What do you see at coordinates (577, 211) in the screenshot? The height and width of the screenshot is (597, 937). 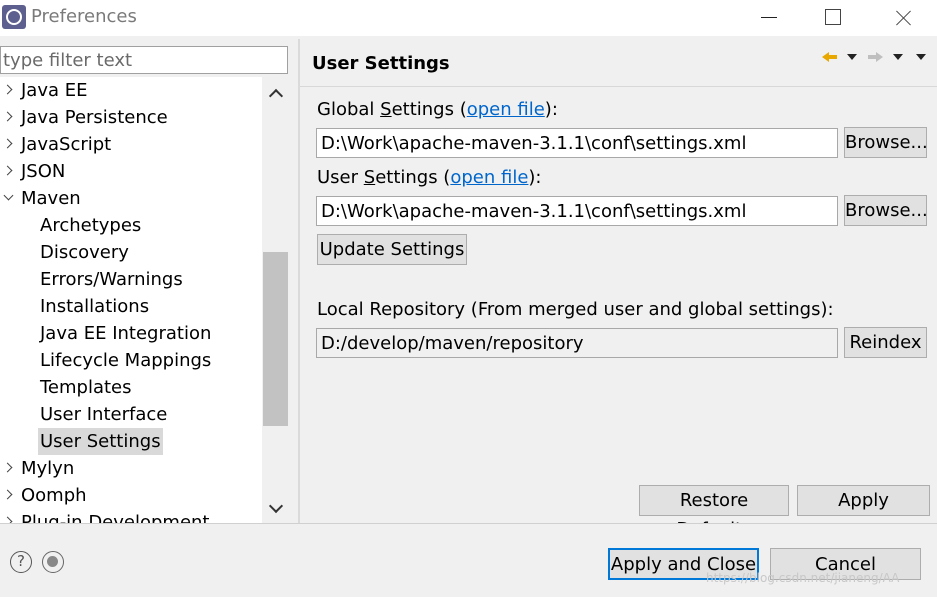 I see `user-settings-field` at bounding box center [577, 211].